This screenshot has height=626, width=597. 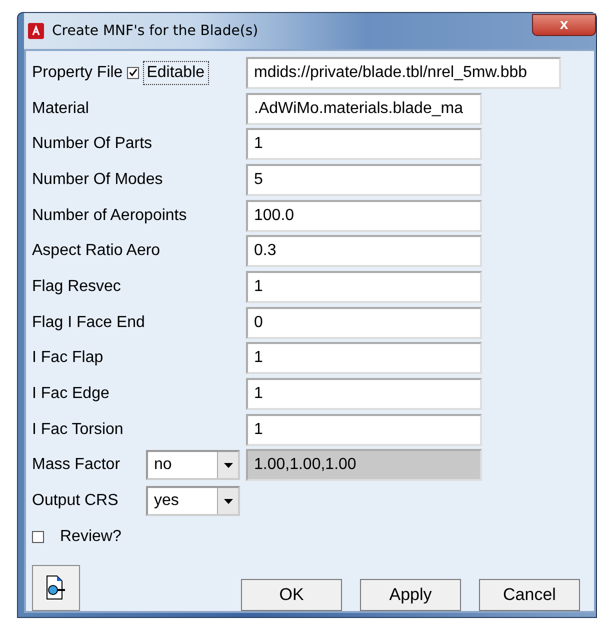 I want to click on property-file-field: mdids://private/blade.tbl/nrel_5mw.bbb, so click(x=403, y=72).